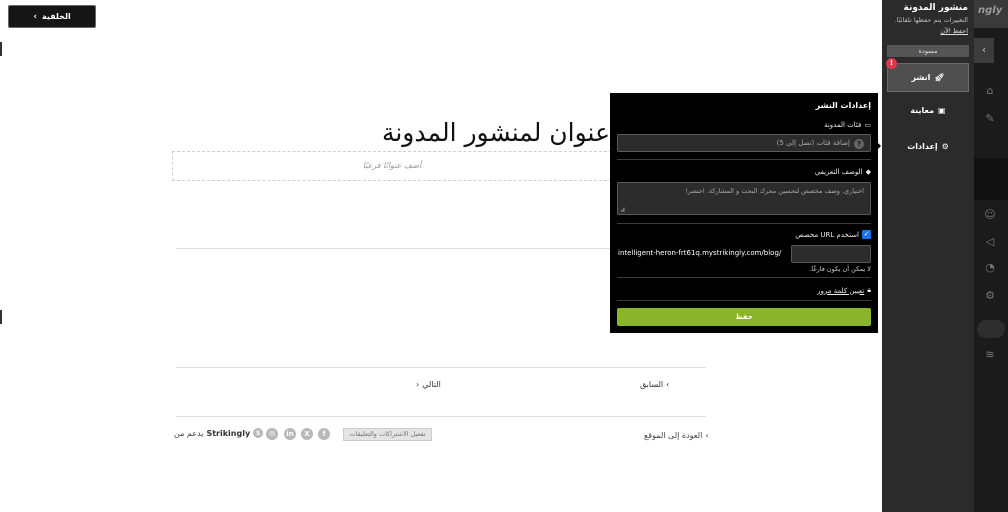  I want to click on settings-label: إعدادات, so click(922, 146).